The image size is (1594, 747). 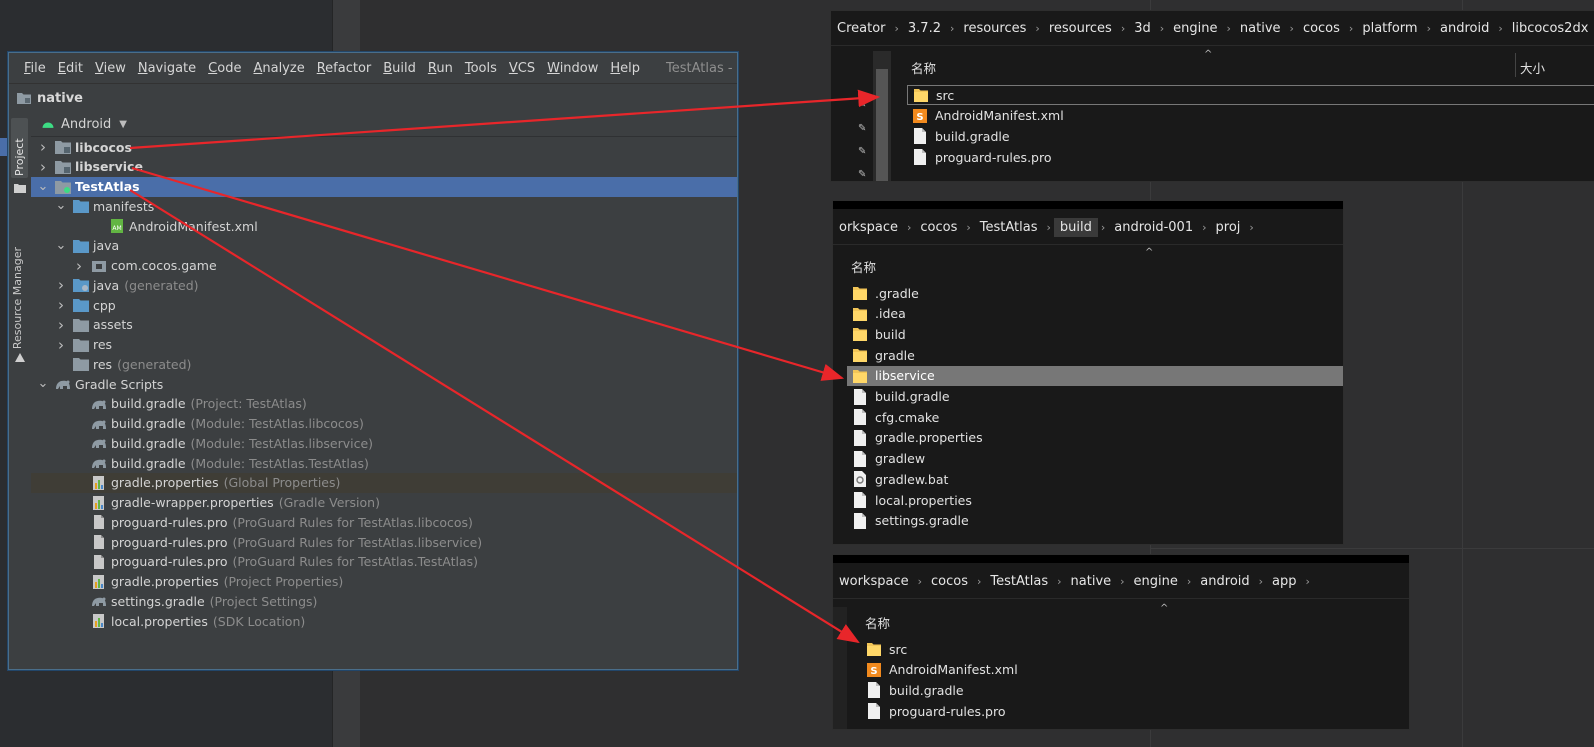 What do you see at coordinates (384, 186) in the screenshot?
I see `tree-item: ⌄ TestAtlas` at bounding box center [384, 186].